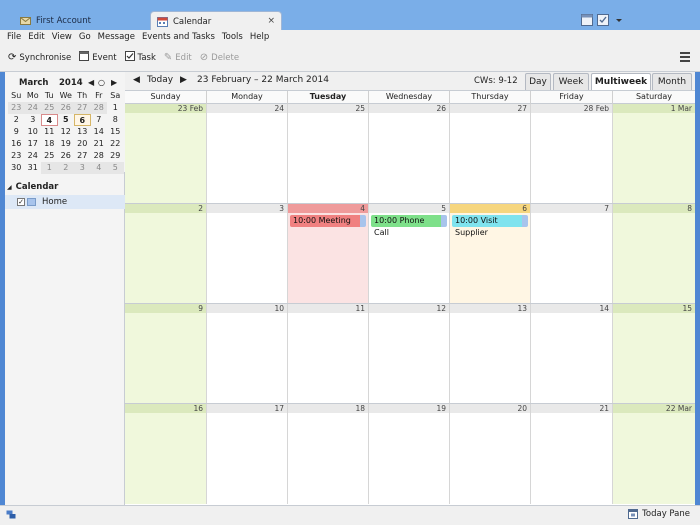 This screenshot has height=525, width=700. Describe the element at coordinates (619, 20) in the screenshot. I see `chevron-down-icon` at that location.